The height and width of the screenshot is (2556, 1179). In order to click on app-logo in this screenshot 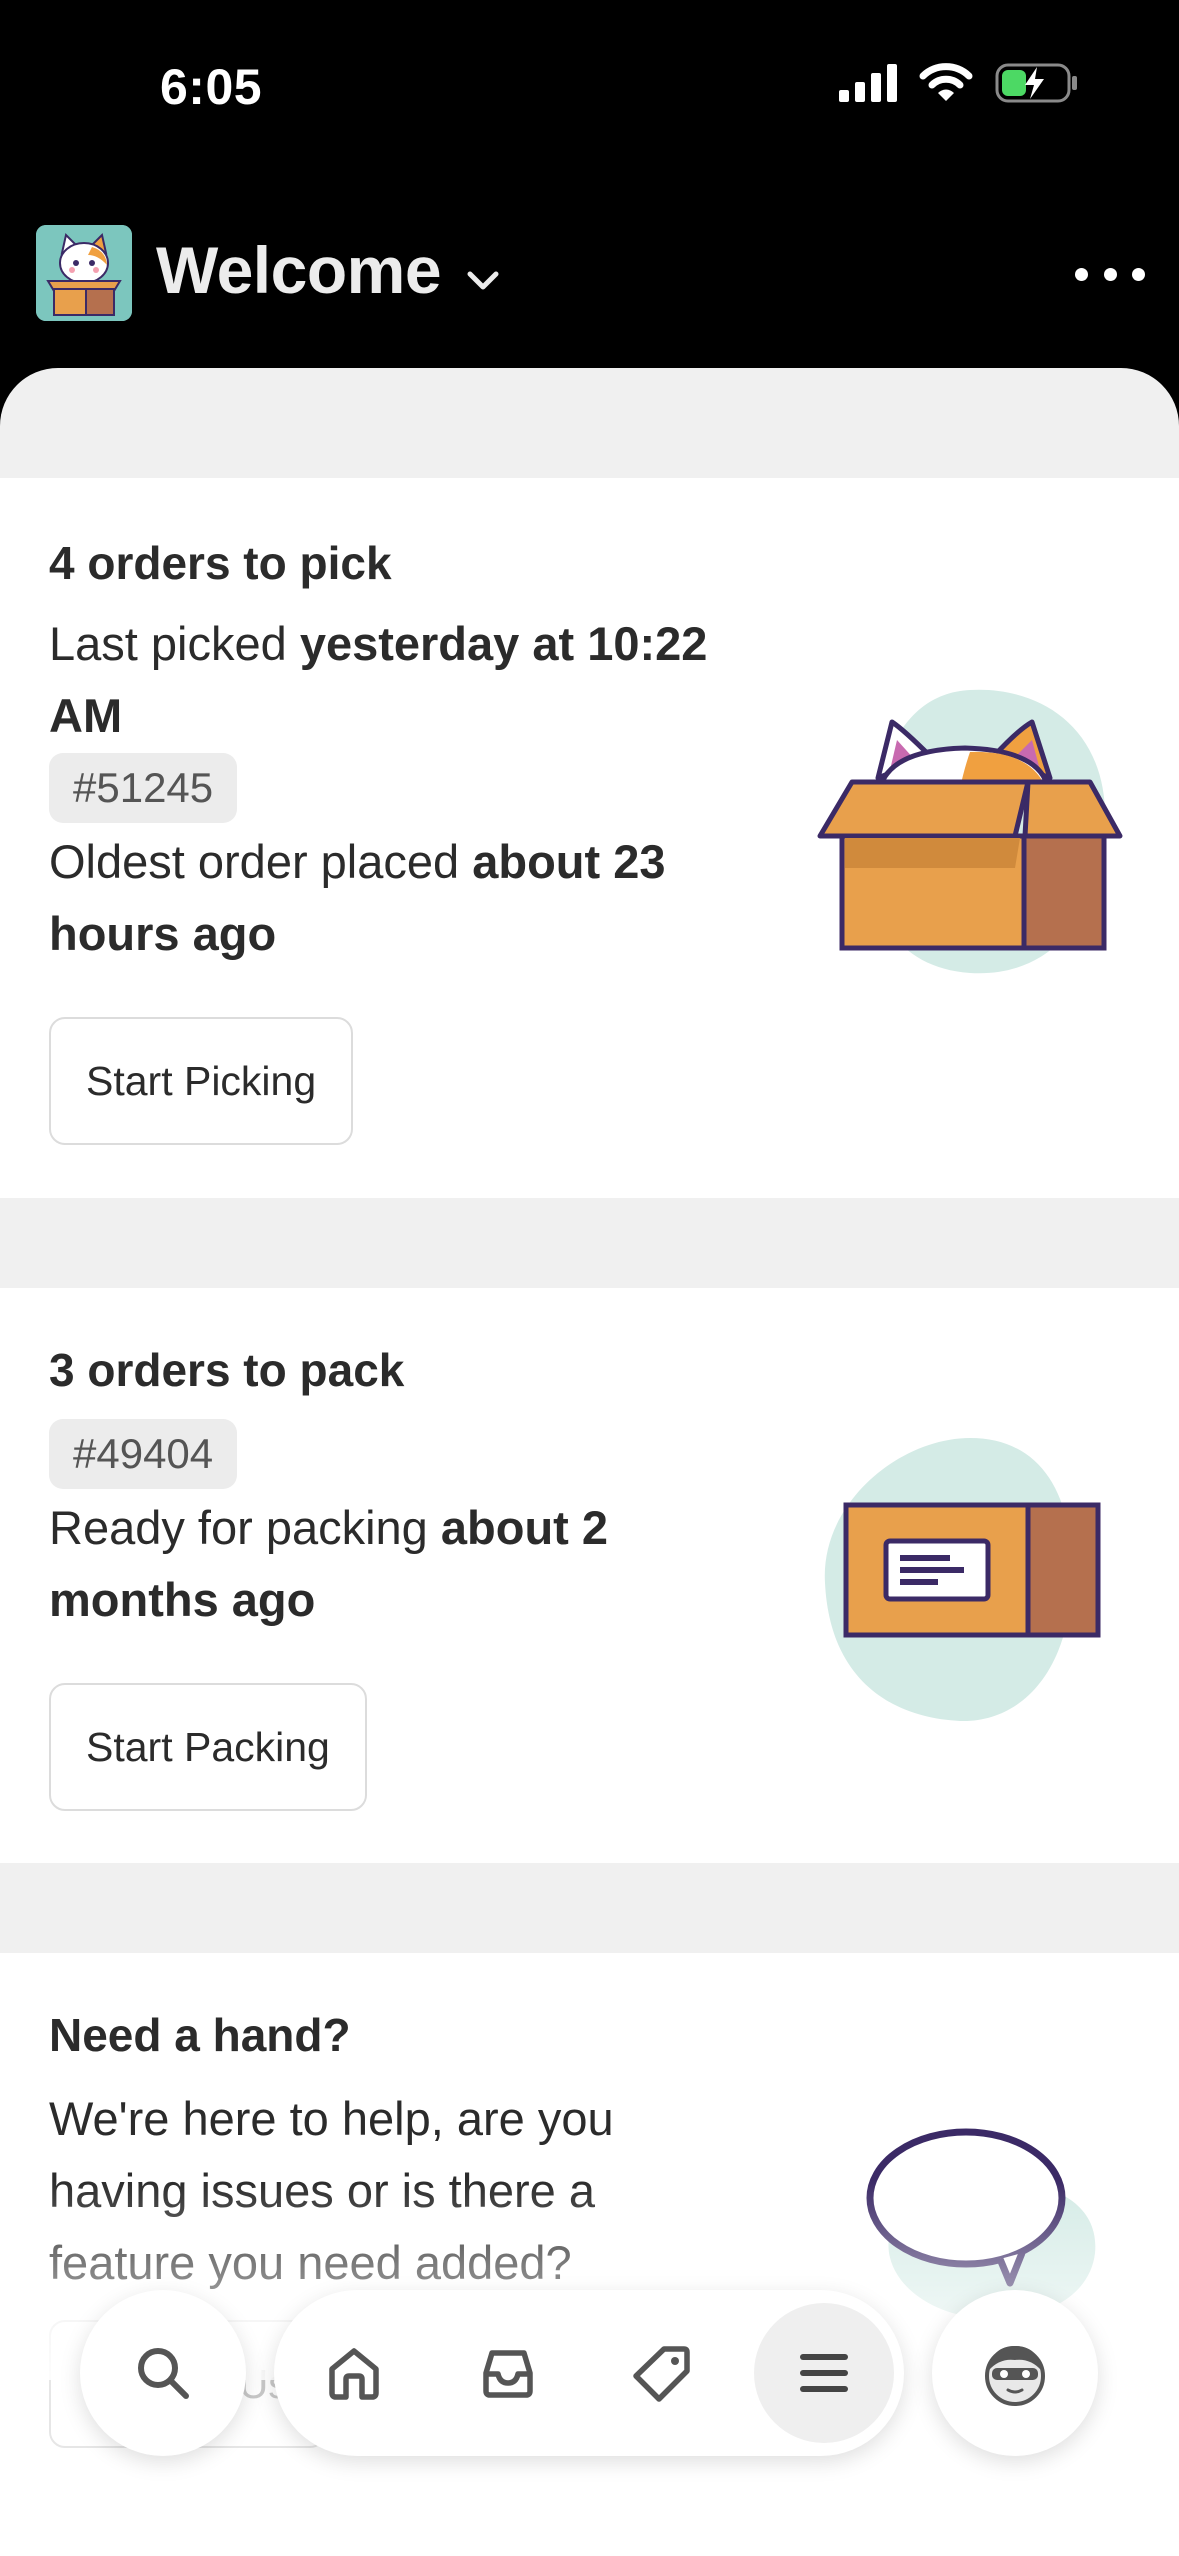, I will do `click(84, 273)`.